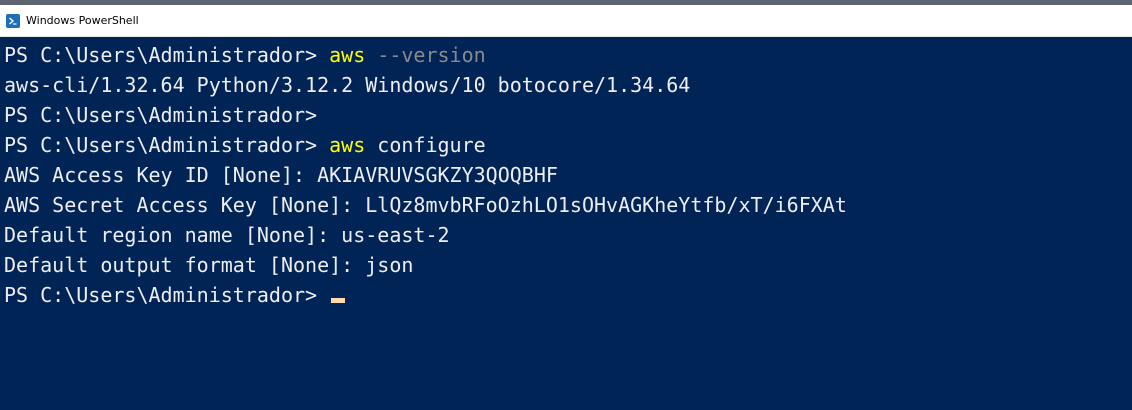 The width and height of the screenshot is (1132, 410). Describe the element at coordinates (568, 55) in the screenshot. I see `console-line-1: PS C:\Users\Administrador> aws --version` at that location.